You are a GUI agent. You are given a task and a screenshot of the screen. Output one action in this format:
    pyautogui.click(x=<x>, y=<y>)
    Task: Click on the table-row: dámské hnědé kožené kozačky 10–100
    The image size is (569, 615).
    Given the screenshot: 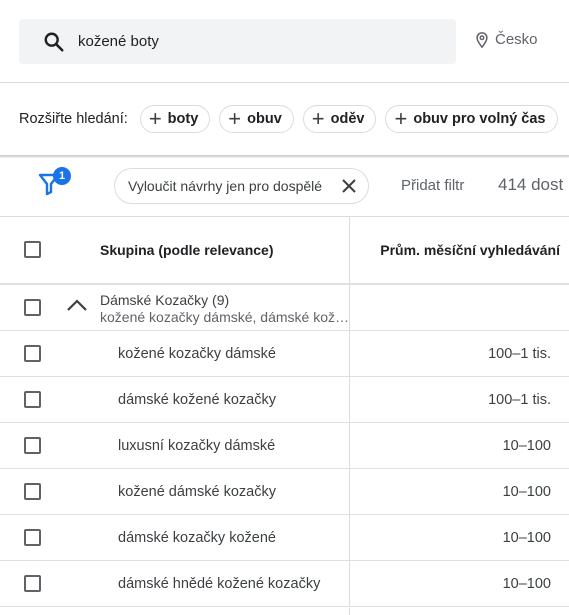 What is the action you would take?
    pyautogui.click(x=284, y=584)
    